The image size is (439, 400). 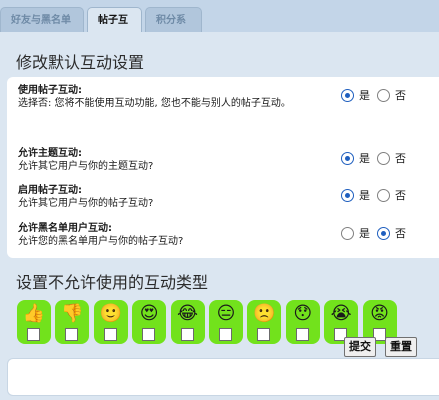 What do you see at coordinates (173, 29) in the screenshot?
I see `tab-points-system: 积分系统` at bounding box center [173, 29].